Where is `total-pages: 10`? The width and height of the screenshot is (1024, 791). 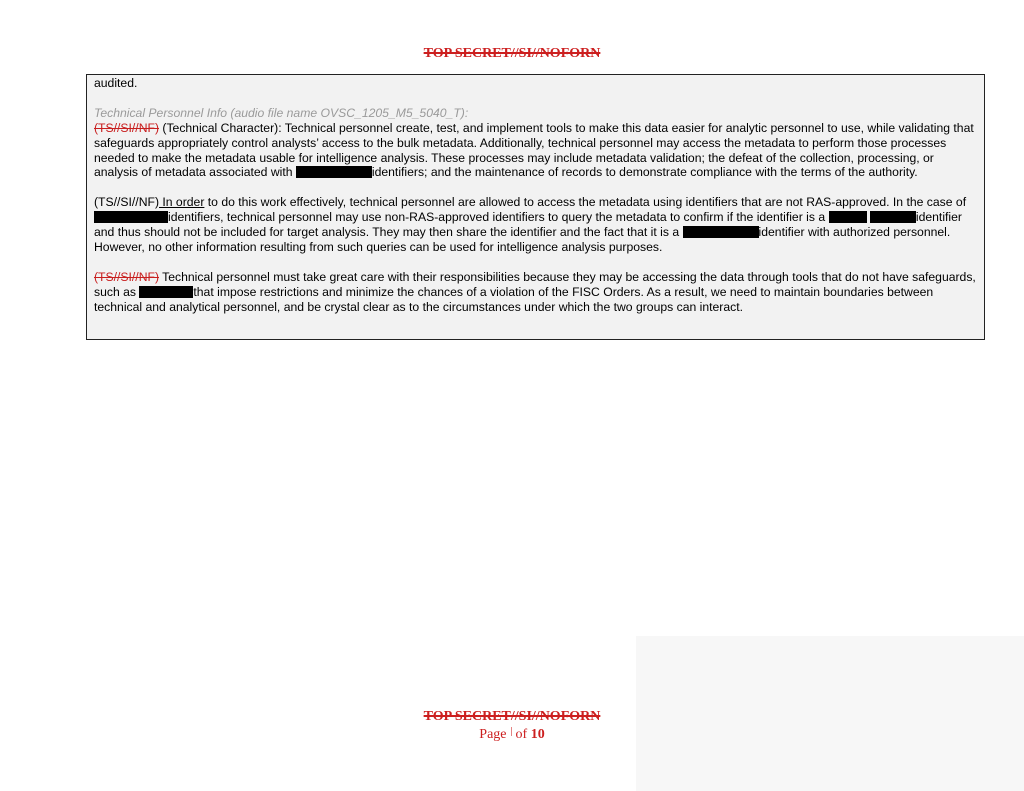 total-pages: 10 is located at coordinates (537, 734).